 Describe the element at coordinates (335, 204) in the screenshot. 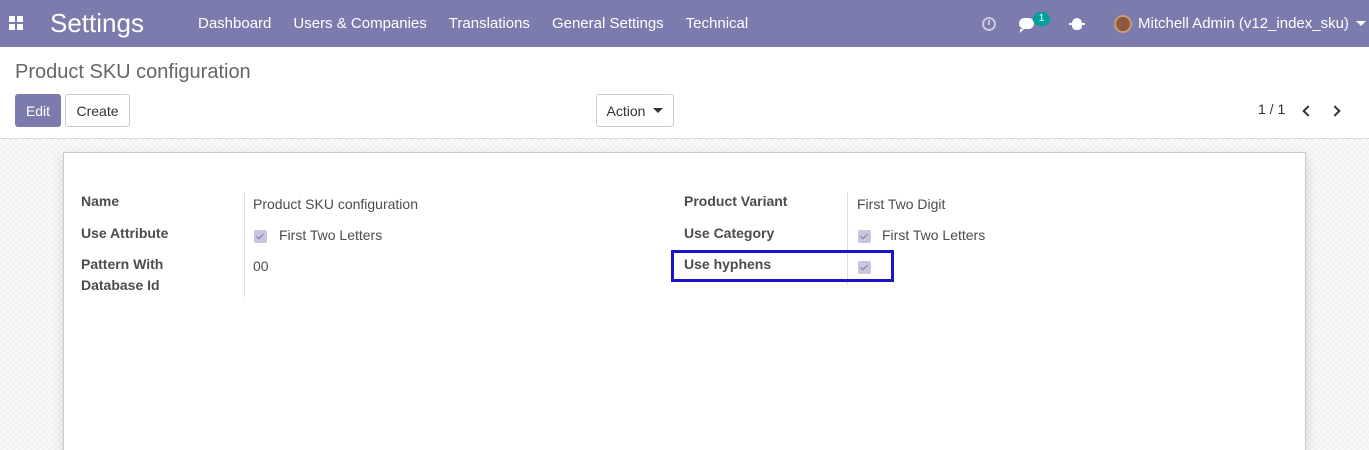

I see `name-value: Product SKU configuration` at that location.